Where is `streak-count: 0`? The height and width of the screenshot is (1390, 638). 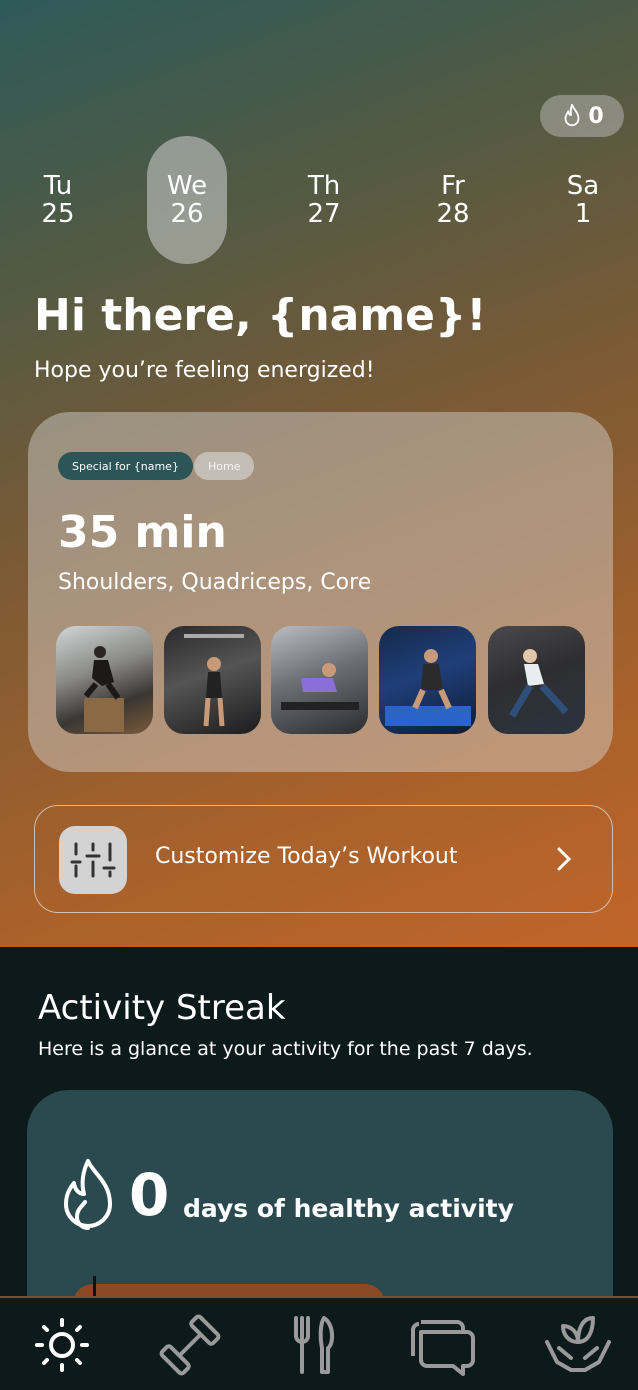 streak-count: 0 is located at coordinates (596, 116).